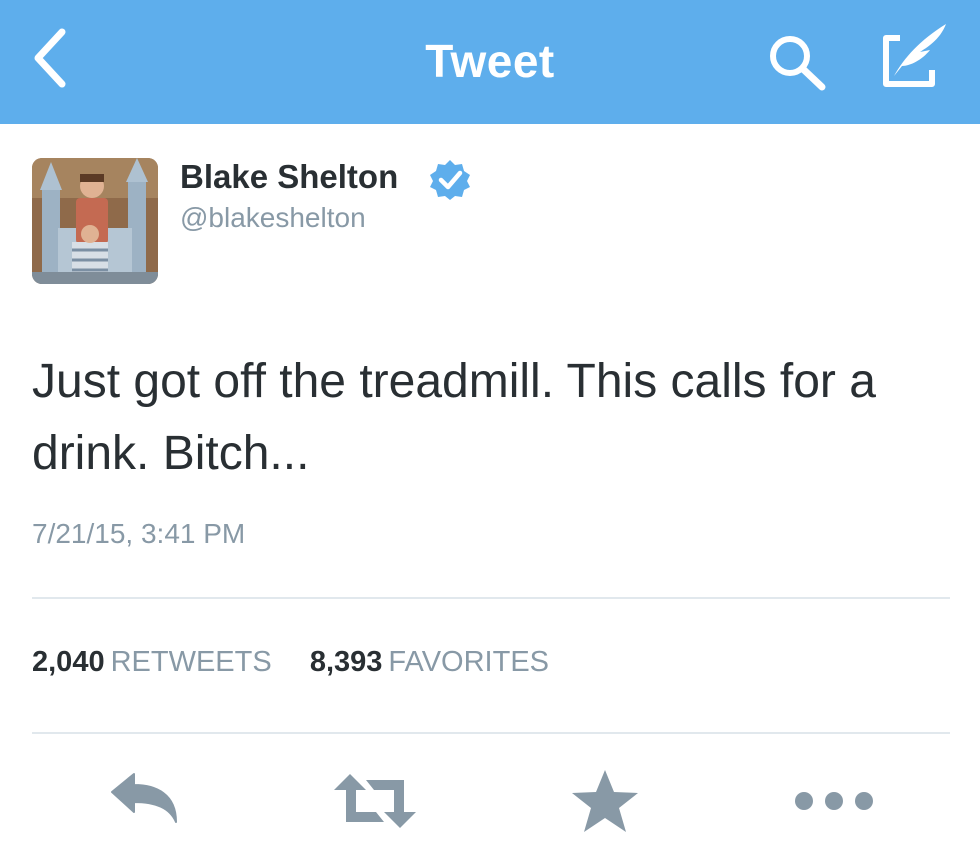 The height and width of the screenshot is (854, 980). What do you see at coordinates (68, 662) in the screenshot?
I see `retweets-count: 2,040` at bounding box center [68, 662].